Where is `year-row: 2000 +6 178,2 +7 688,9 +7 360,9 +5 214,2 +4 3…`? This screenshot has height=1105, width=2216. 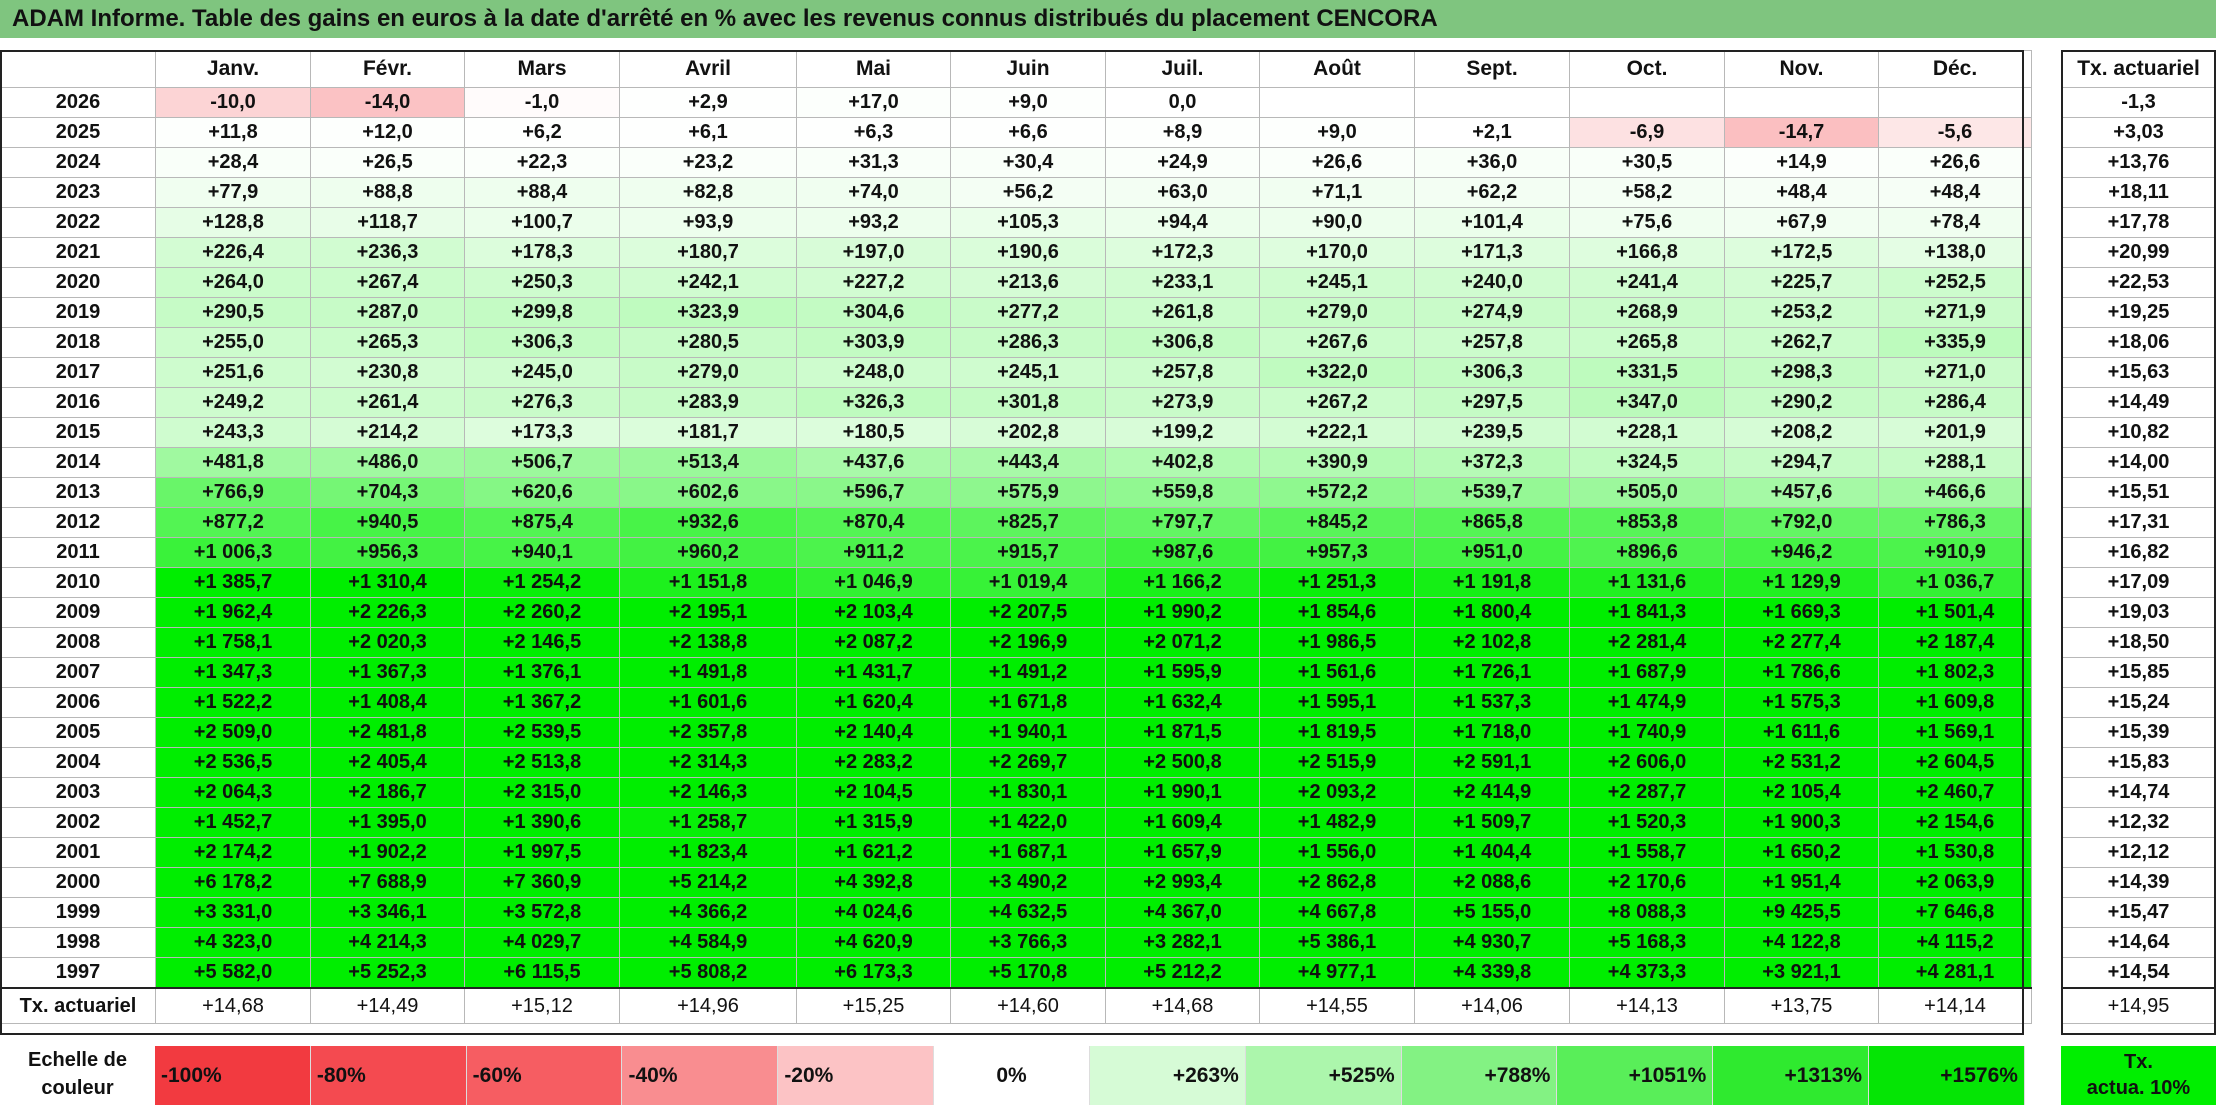
year-row: 2000 +6 178,2 +7 688,9 +7 360,9 +5 214,2 +4 3… is located at coordinates (1016, 882).